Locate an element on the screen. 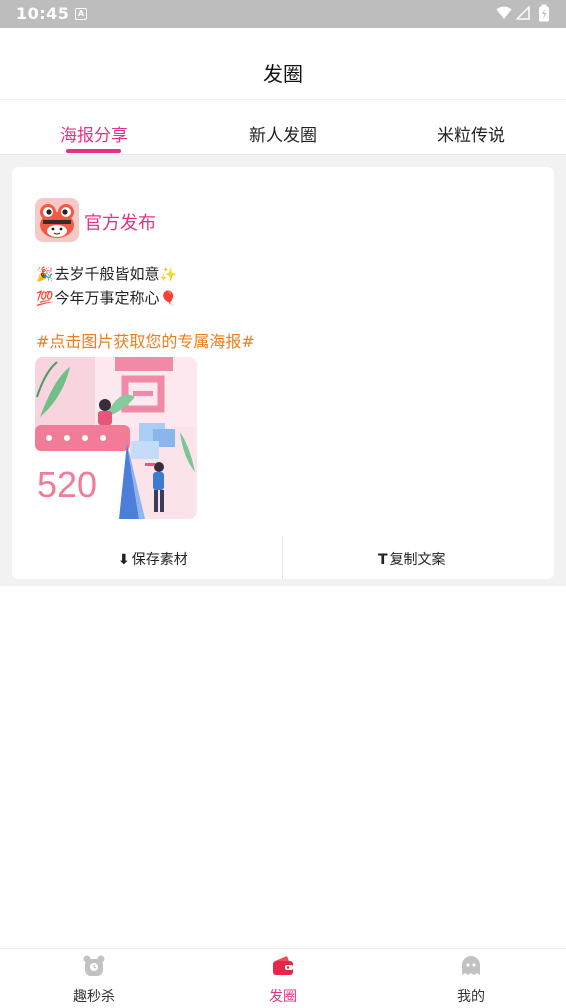 The image size is (566, 1008). poster-illustration: 520 is located at coordinates (116, 438).